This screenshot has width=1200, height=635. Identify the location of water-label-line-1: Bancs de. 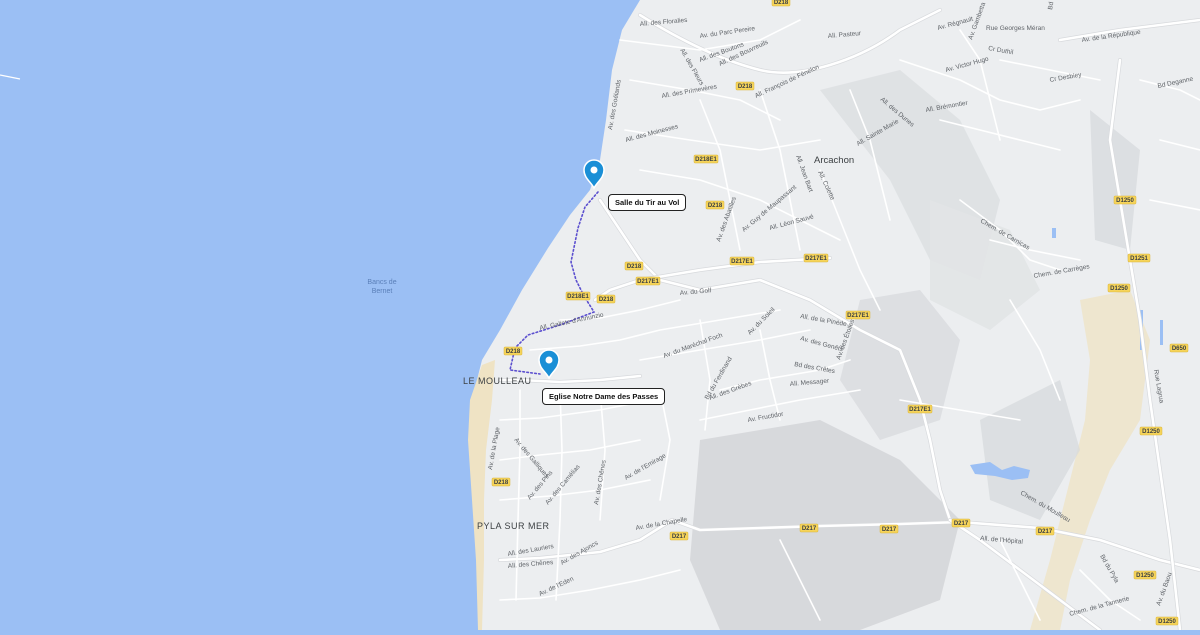
(381, 282).